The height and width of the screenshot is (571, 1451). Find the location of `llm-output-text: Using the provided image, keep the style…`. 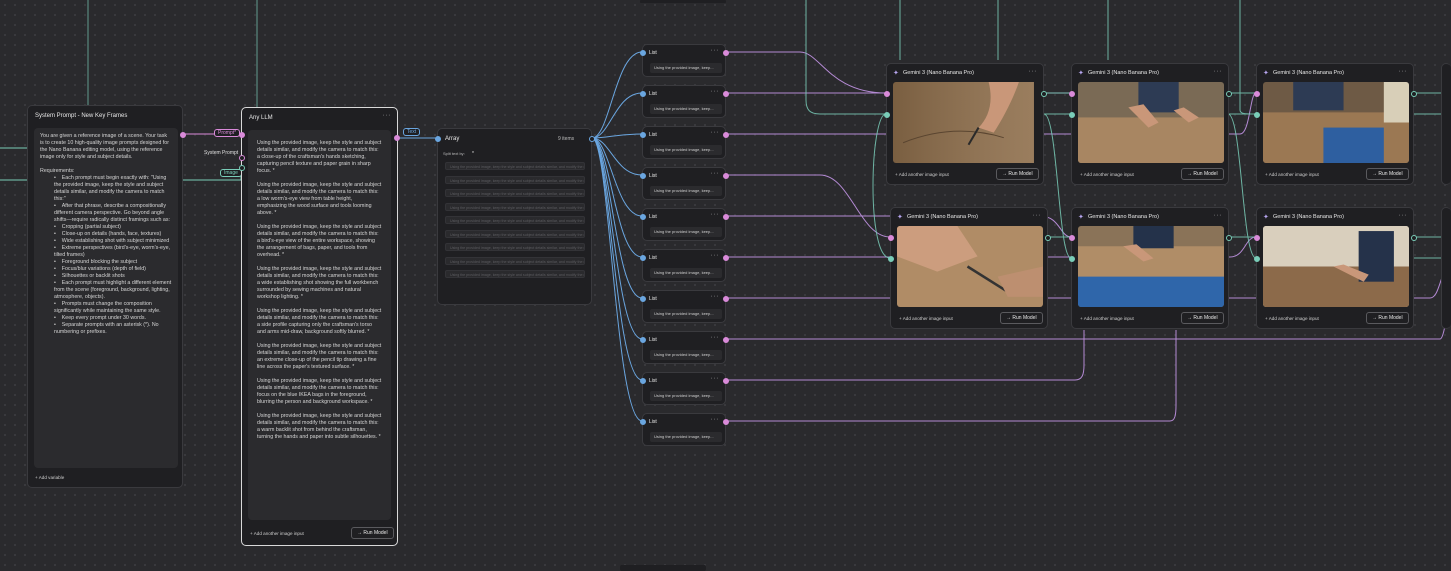

llm-output-text: Using the provided image, keep the style… is located at coordinates (319, 325).